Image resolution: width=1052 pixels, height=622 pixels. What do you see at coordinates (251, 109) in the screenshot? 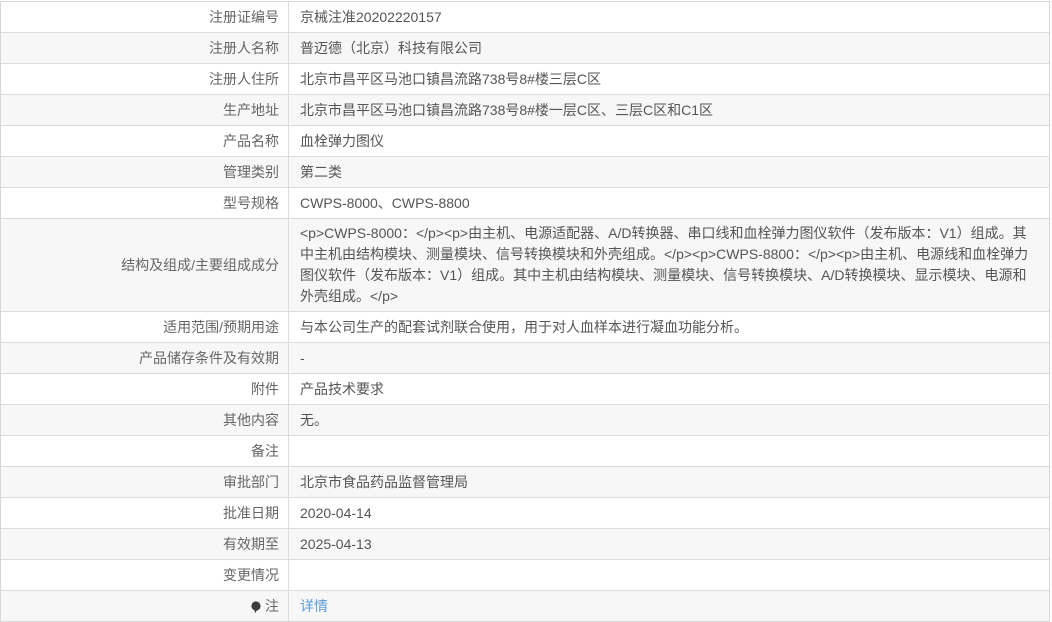
I see `row-label-text: 生产地址` at bounding box center [251, 109].